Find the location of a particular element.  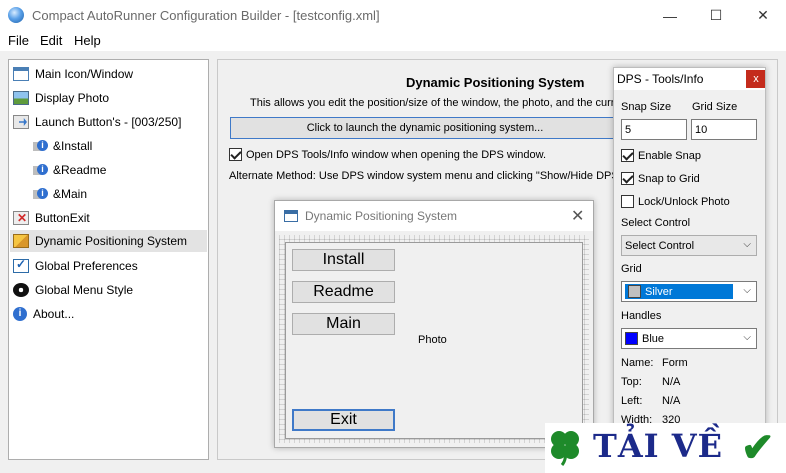

grid-color-selection: Silver is located at coordinates (679, 291).